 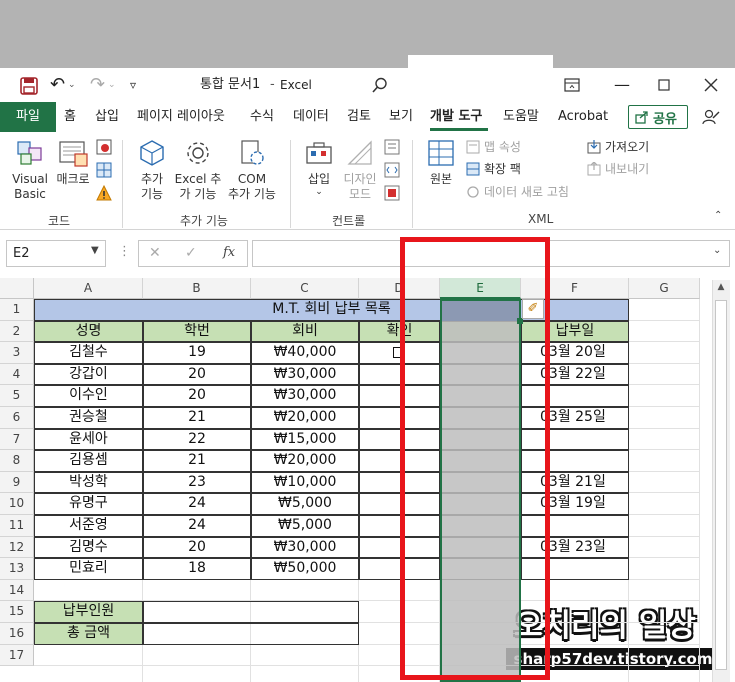 What do you see at coordinates (197, 439) in the screenshot?
I see `cell-student-id: 22` at bounding box center [197, 439].